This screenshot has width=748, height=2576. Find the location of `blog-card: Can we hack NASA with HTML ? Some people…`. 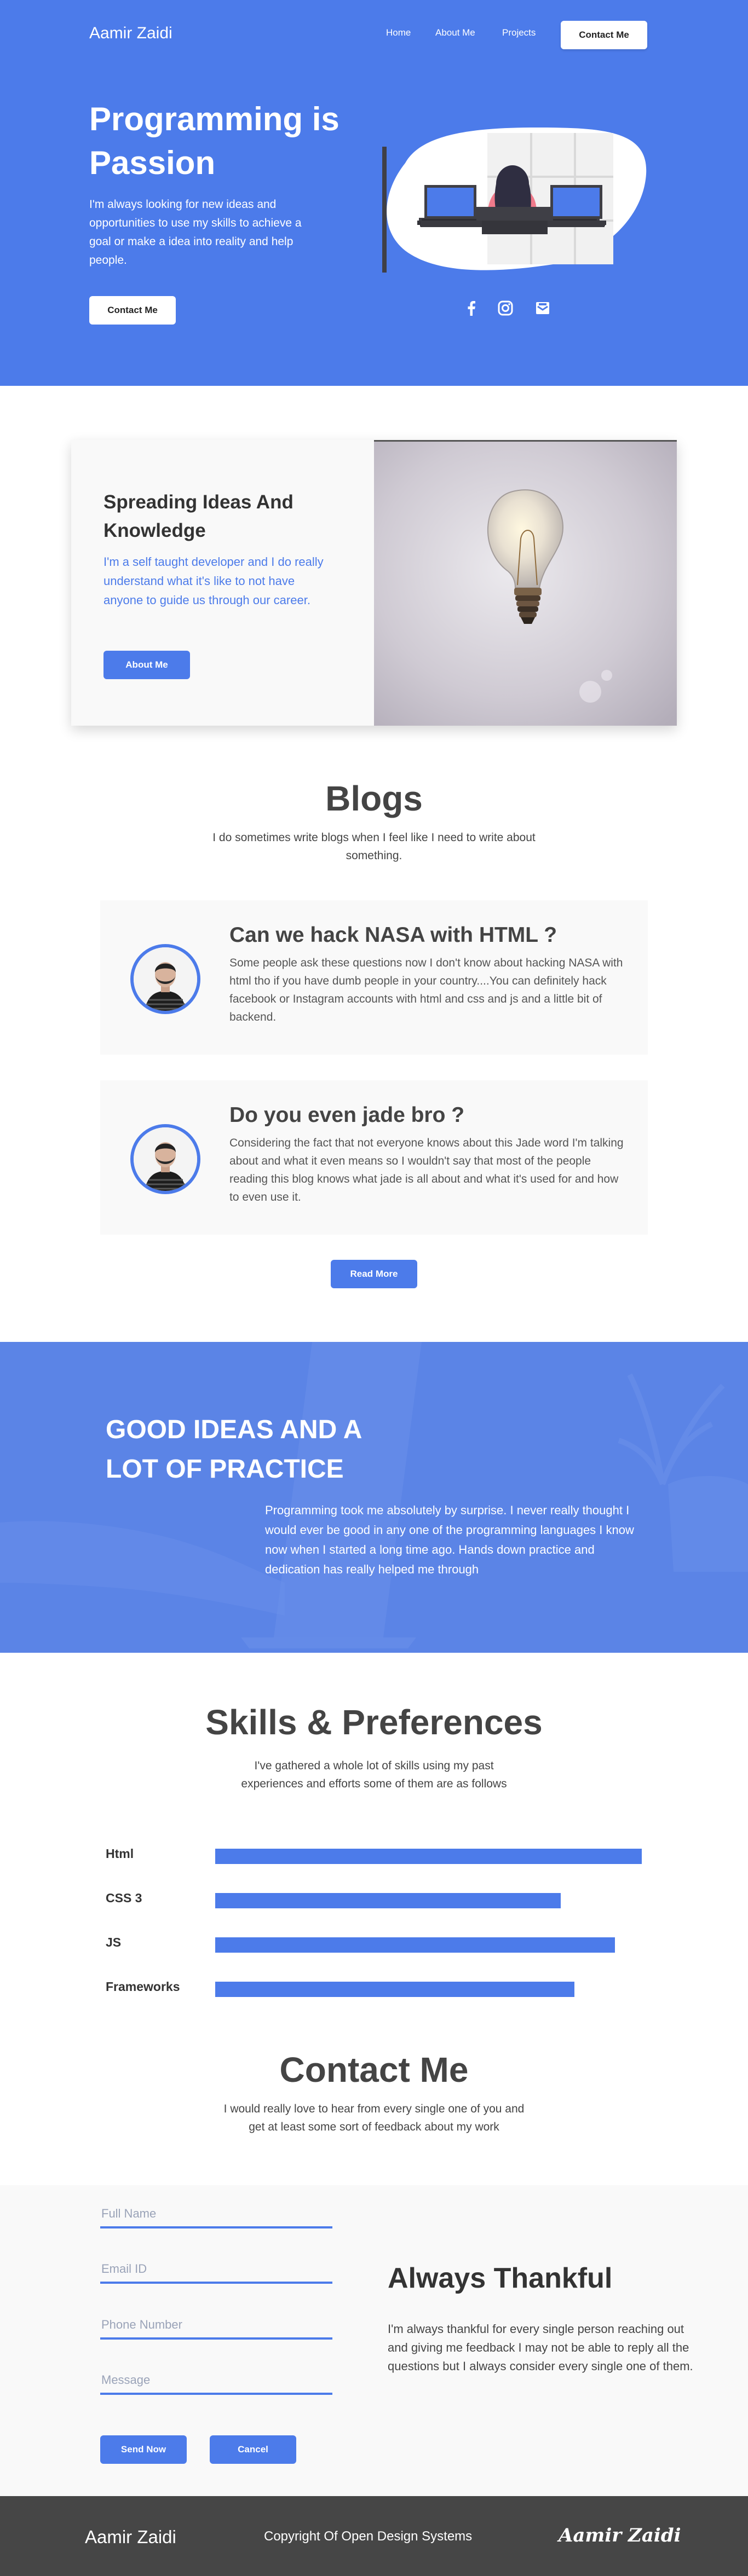

blog-card: Can we hack NASA with HTML ? Some people… is located at coordinates (374, 977).